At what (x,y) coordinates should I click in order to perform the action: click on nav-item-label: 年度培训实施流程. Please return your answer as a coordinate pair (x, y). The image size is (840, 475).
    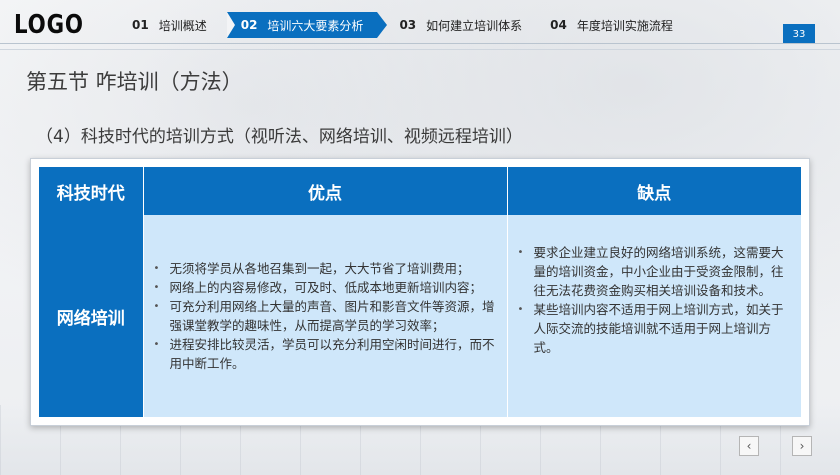
    Looking at the image, I should click on (624, 25).